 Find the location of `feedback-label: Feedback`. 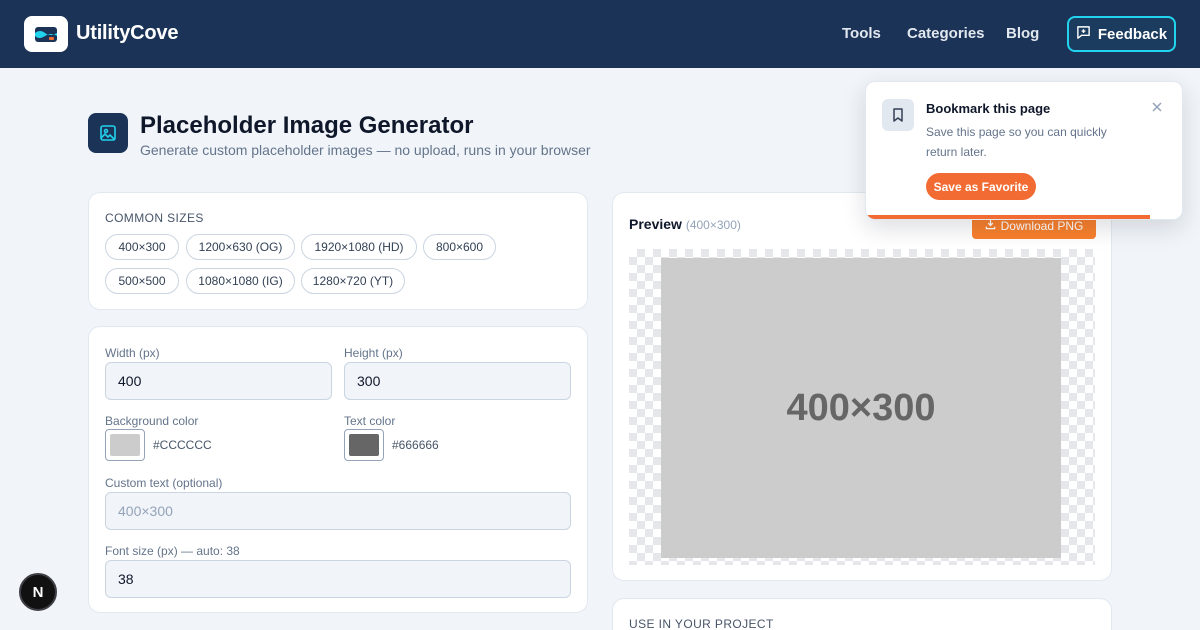

feedback-label: Feedback is located at coordinates (1132, 34).